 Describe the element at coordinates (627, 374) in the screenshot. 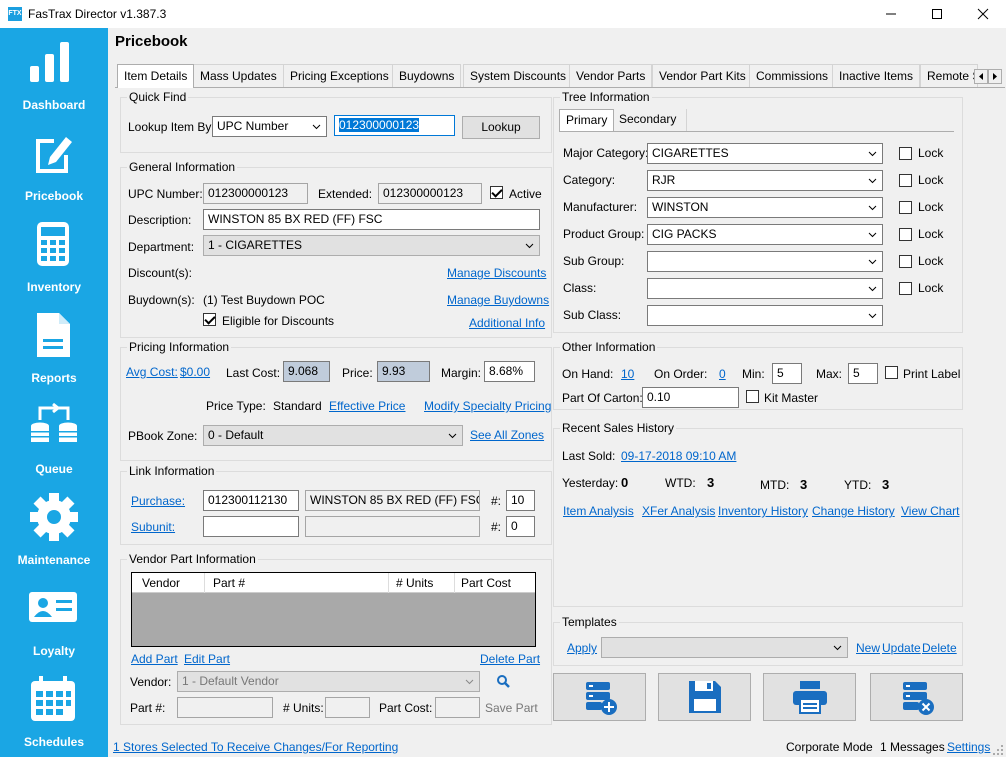

I see `on-hand-link: 10` at that location.